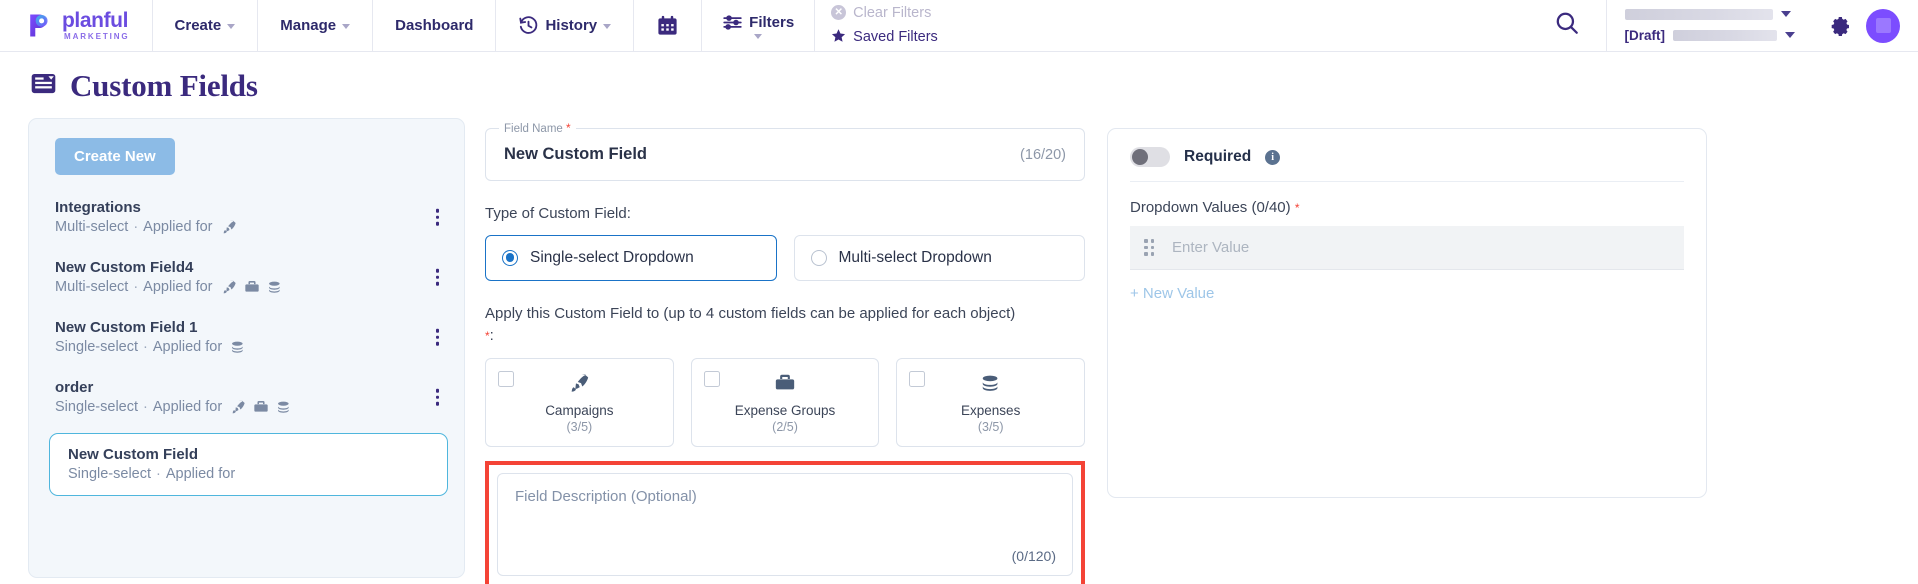 This screenshot has height=584, width=1918. Describe the element at coordinates (39, 25) in the screenshot. I see `planful-logo-icon` at that location.